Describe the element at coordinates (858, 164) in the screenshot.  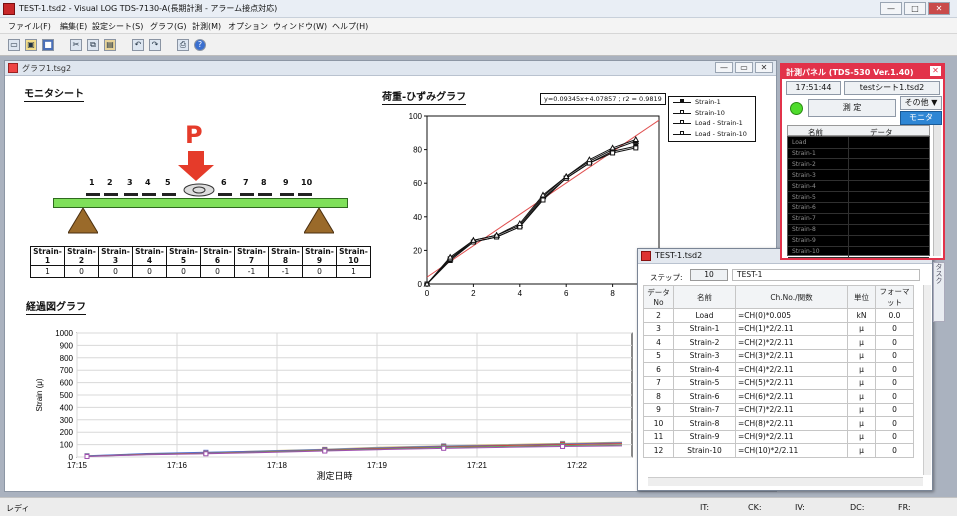
I see `panel-row: Strain-2` at that location.